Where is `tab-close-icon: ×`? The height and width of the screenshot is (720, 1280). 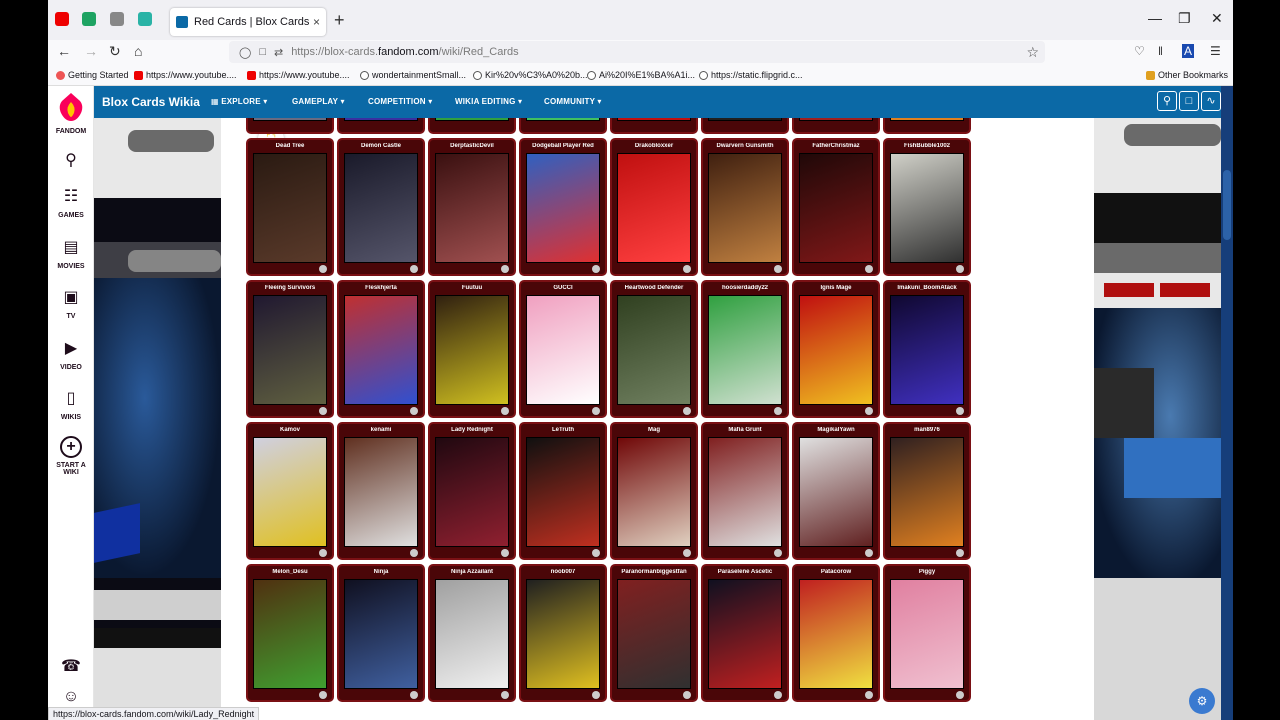 tab-close-icon: × is located at coordinates (316, 22).